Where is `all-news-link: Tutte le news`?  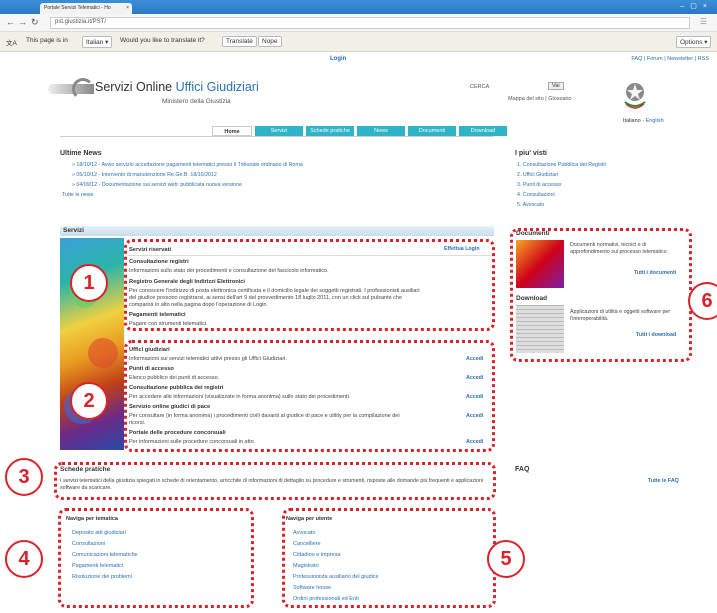 all-news-link: Tutte le news is located at coordinates (77, 195).